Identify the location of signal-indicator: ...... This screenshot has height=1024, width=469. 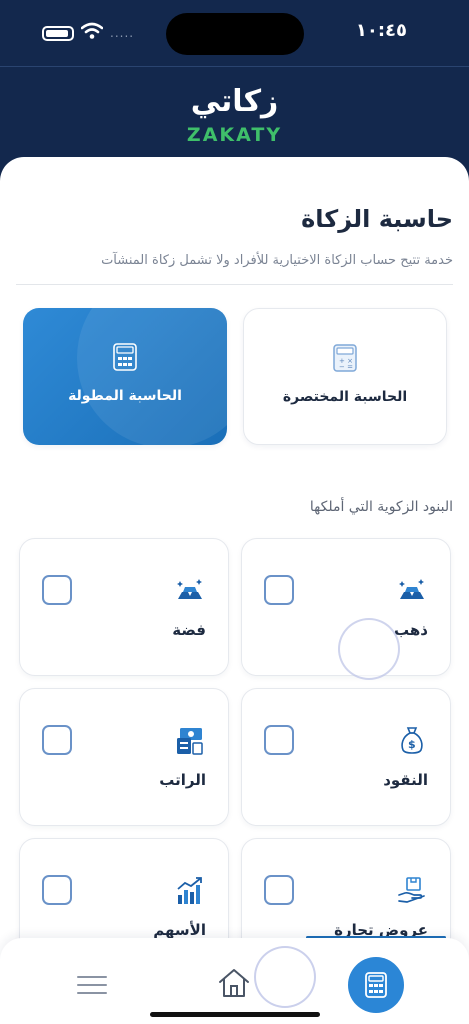
(122, 33).